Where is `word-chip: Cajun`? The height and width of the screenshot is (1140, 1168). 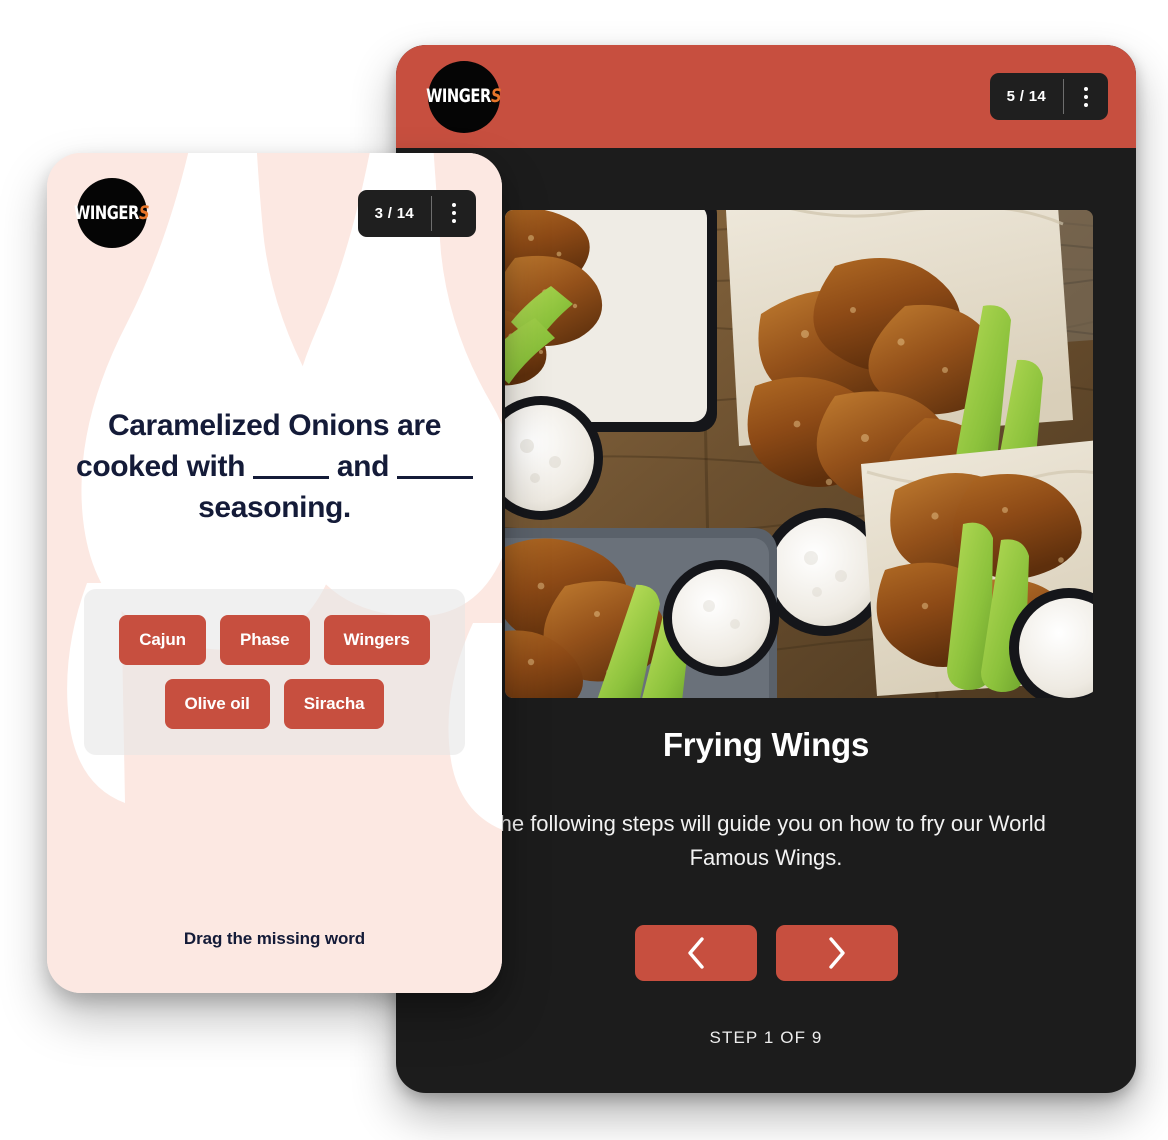 word-chip: Cajun is located at coordinates (162, 640).